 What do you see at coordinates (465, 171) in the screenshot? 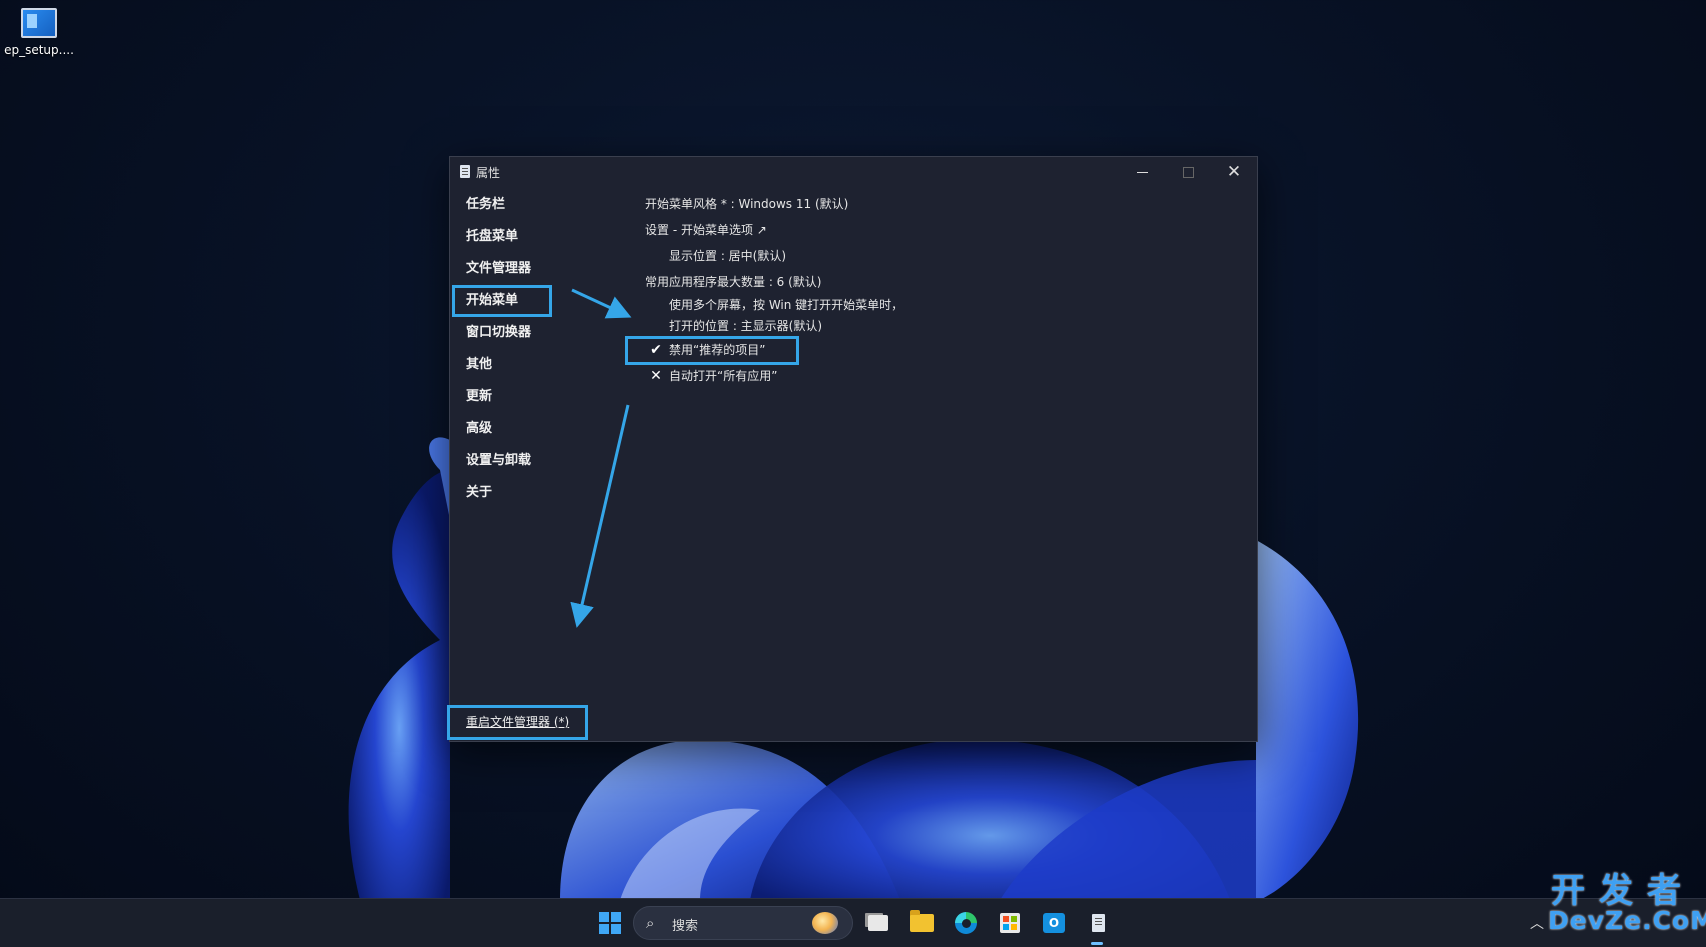
I see `properties-app-icon` at bounding box center [465, 171].